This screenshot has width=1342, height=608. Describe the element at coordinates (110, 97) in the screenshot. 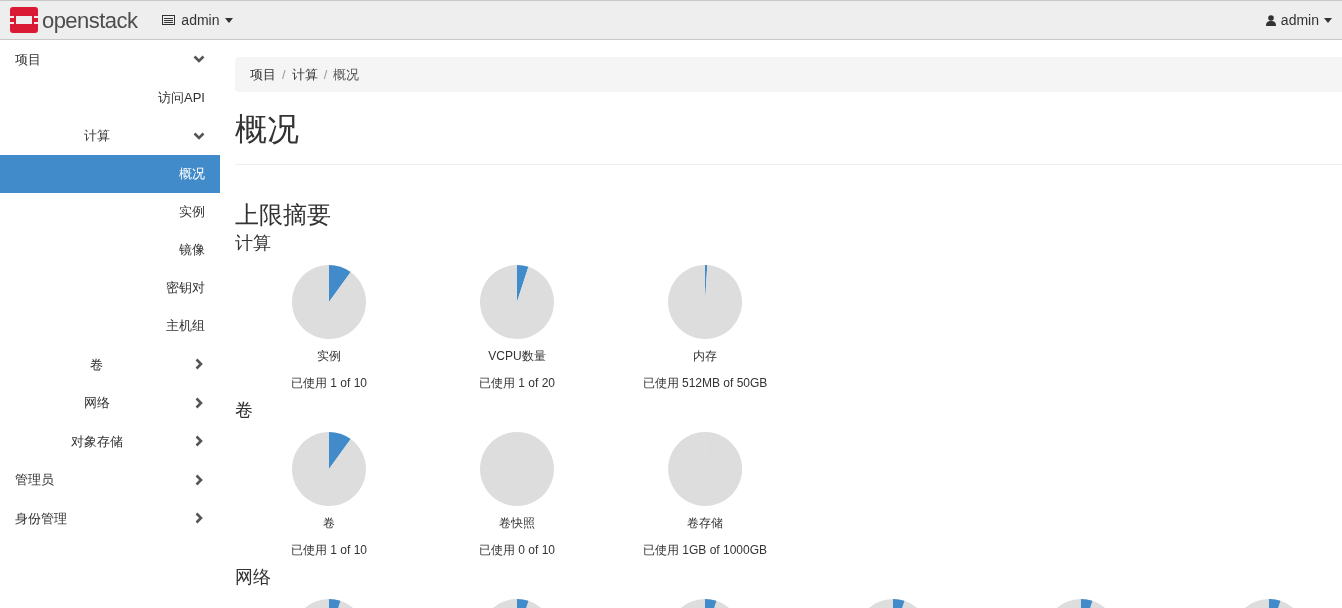

I see `sidebar-item: 访问API` at that location.